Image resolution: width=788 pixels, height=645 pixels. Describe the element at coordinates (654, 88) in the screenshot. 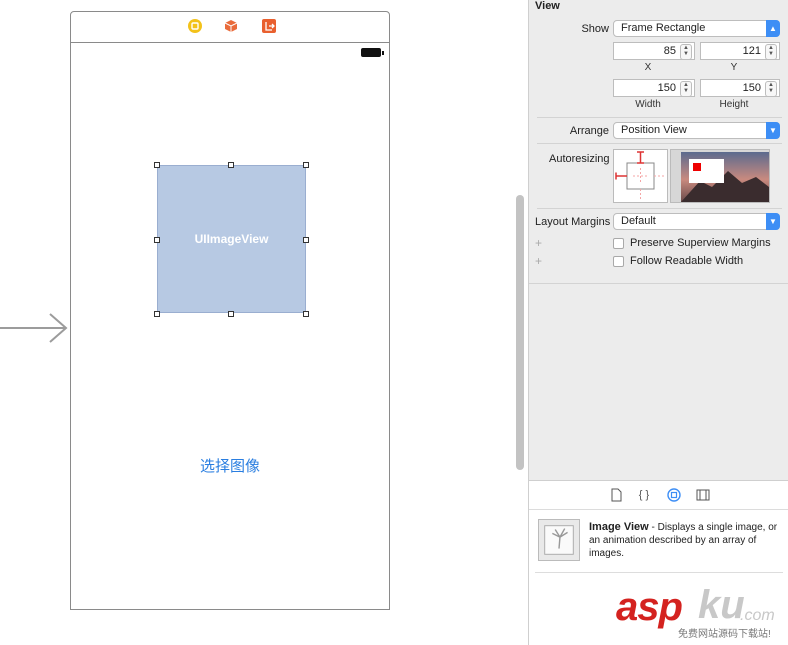

I see `width-field: 150 ▲ ▼` at that location.